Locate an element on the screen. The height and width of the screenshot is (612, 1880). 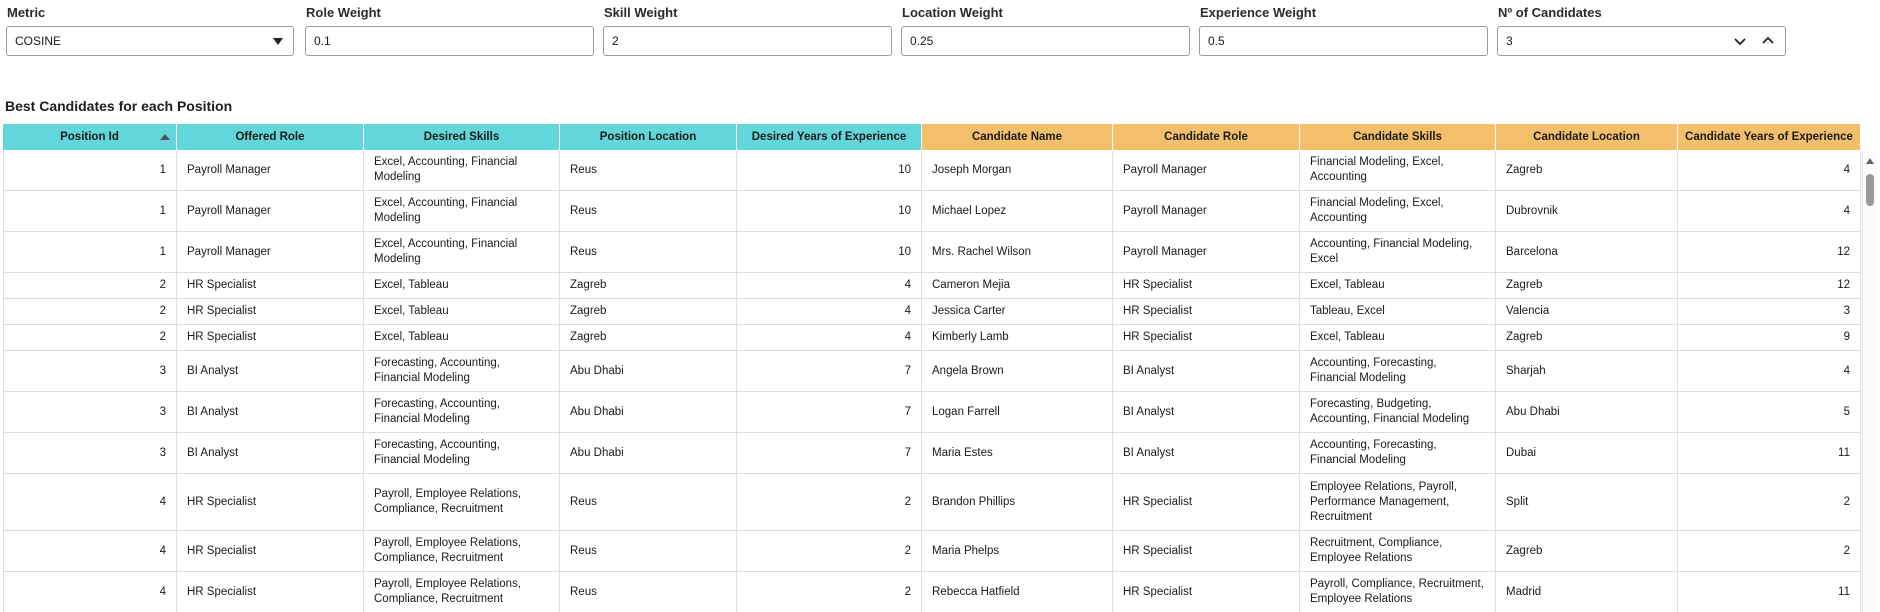
column-header-position-location: Position Location is located at coordinates (648, 137).